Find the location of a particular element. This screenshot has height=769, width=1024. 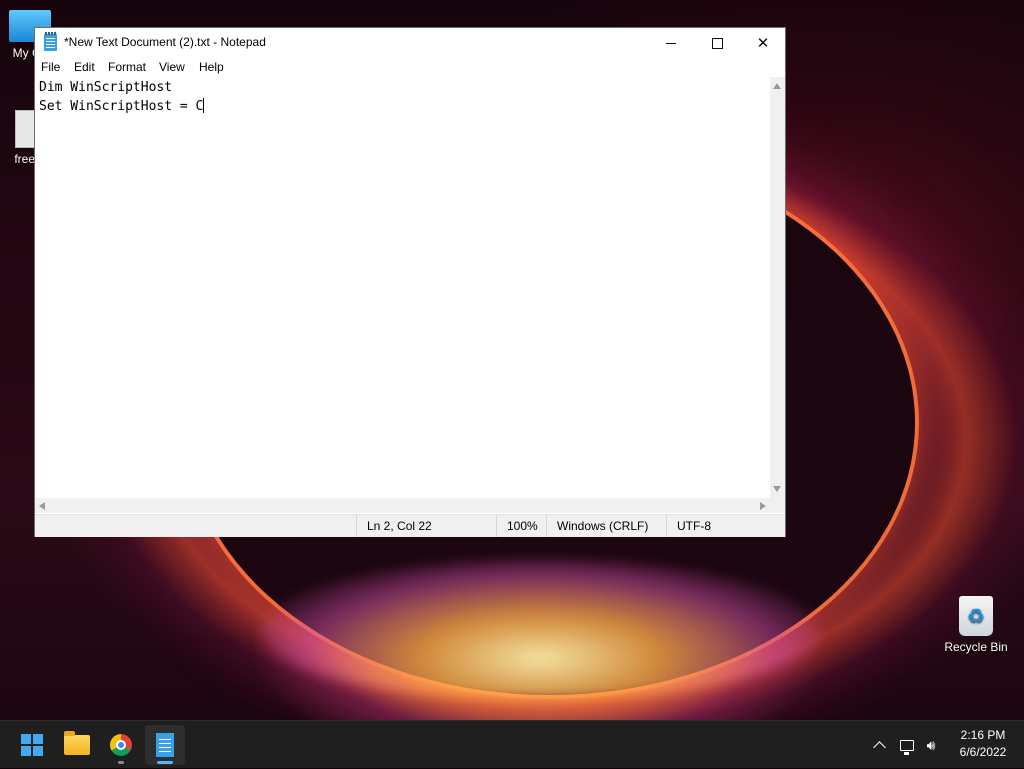

menu-format: Format is located at coordinates (127, 67).